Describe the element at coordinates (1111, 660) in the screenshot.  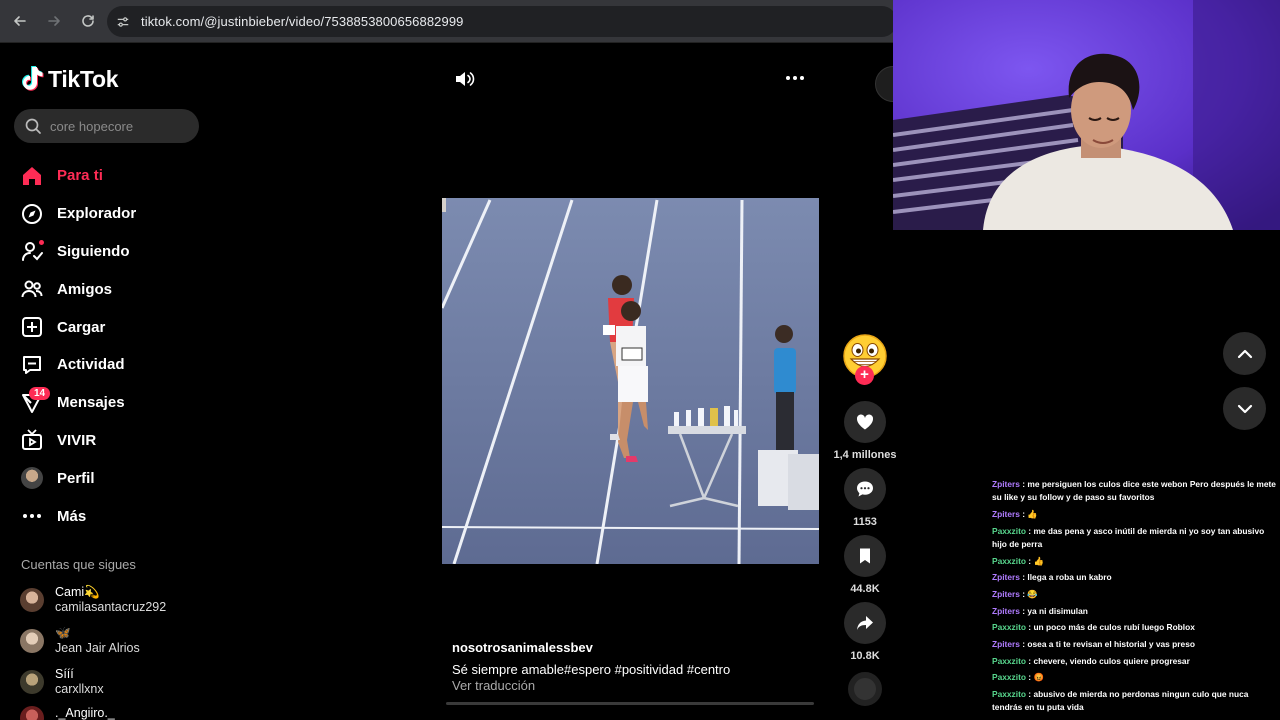
I see `chat-text: chevere, viendo culos quiere progresar` at that location.